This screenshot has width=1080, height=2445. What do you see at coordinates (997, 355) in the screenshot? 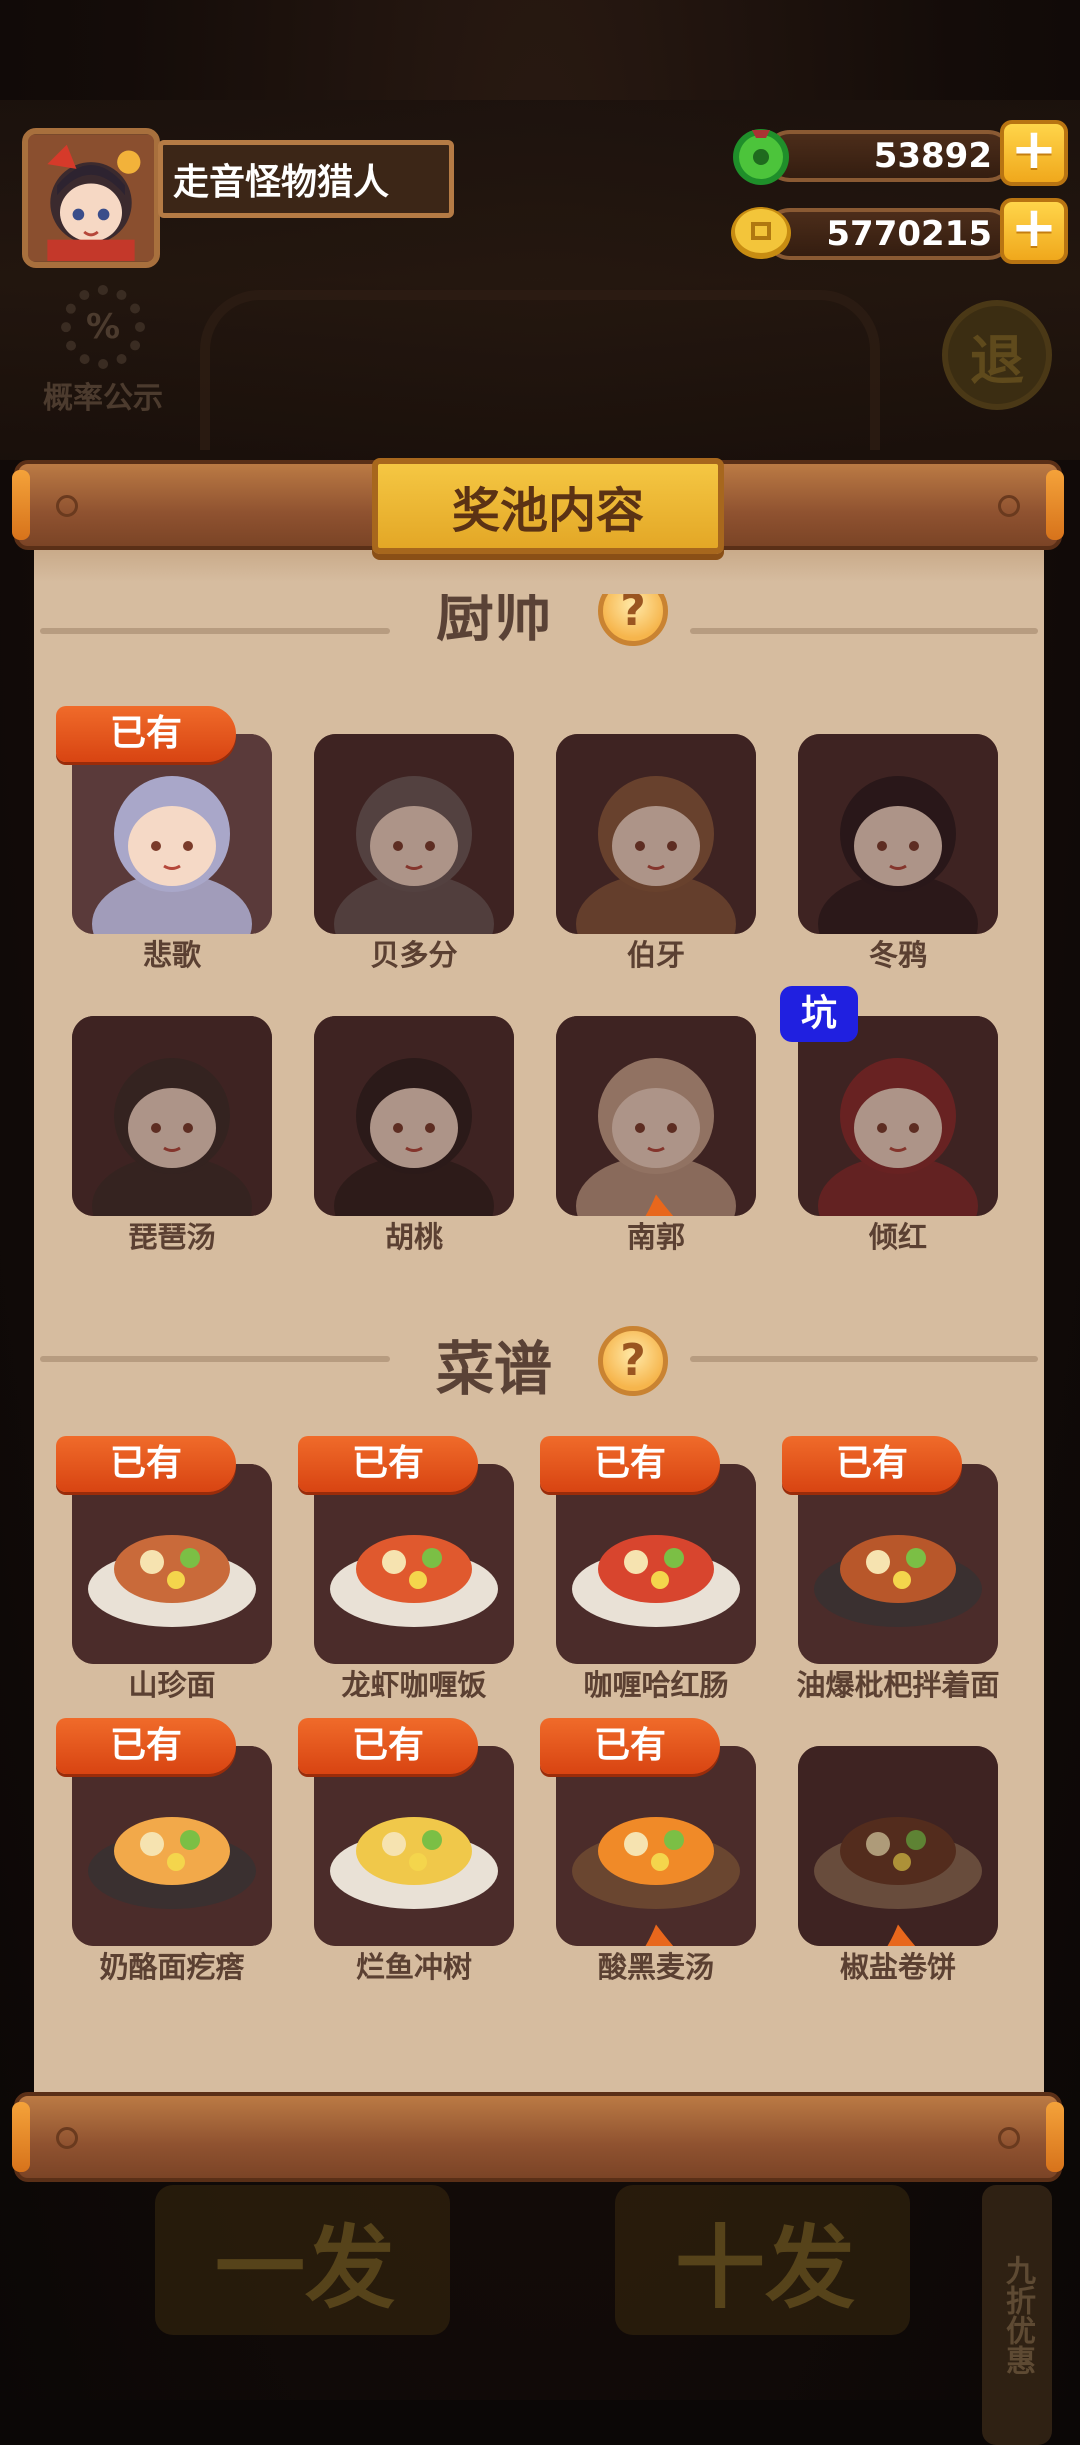
I see `exit-button: 退` at bounding box center [997, 355].